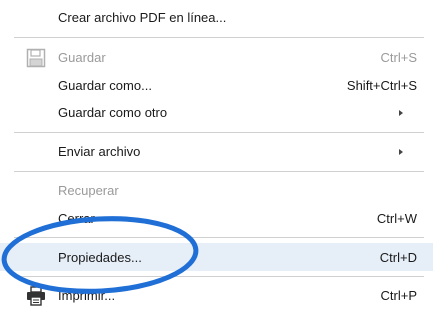 Image resolution: width=433 pixels, height=314 pixels. I want to click on menu-item-label: Cerrar, so click(76, 218).